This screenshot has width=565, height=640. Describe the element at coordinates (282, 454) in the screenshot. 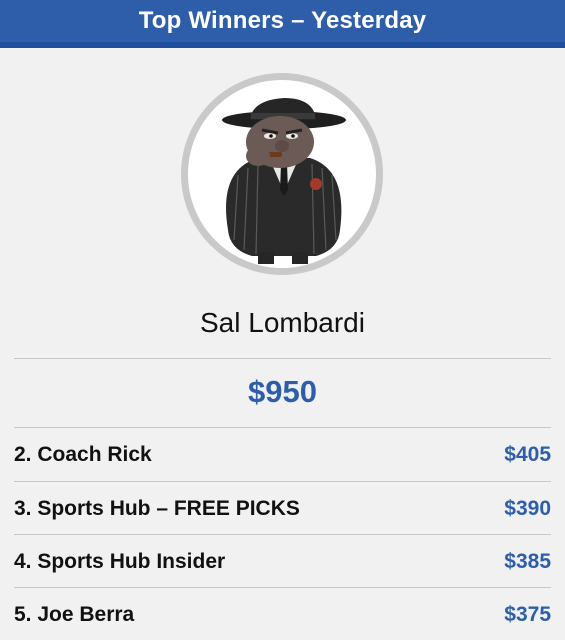

I see `ranking-row: 2. Coach Rick $405` at that location.